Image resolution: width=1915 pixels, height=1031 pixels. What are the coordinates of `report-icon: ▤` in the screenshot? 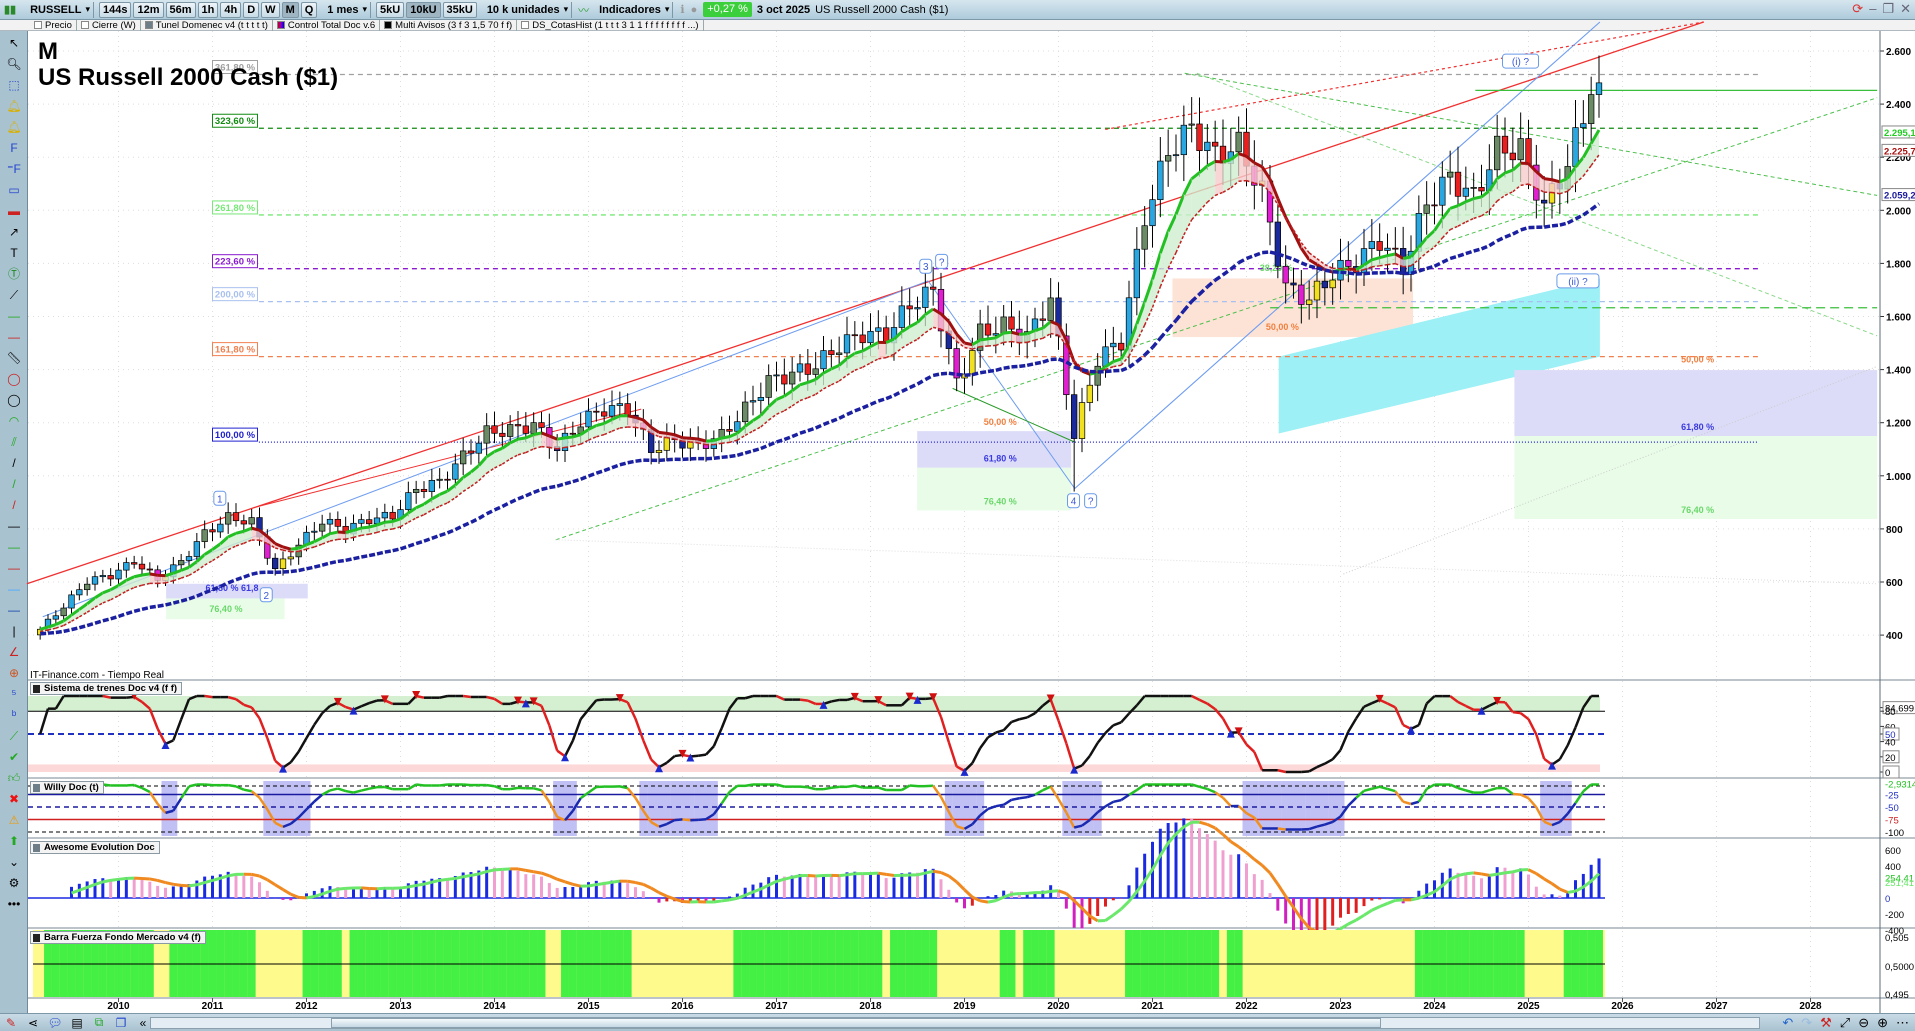 It's located at (77, 1023).